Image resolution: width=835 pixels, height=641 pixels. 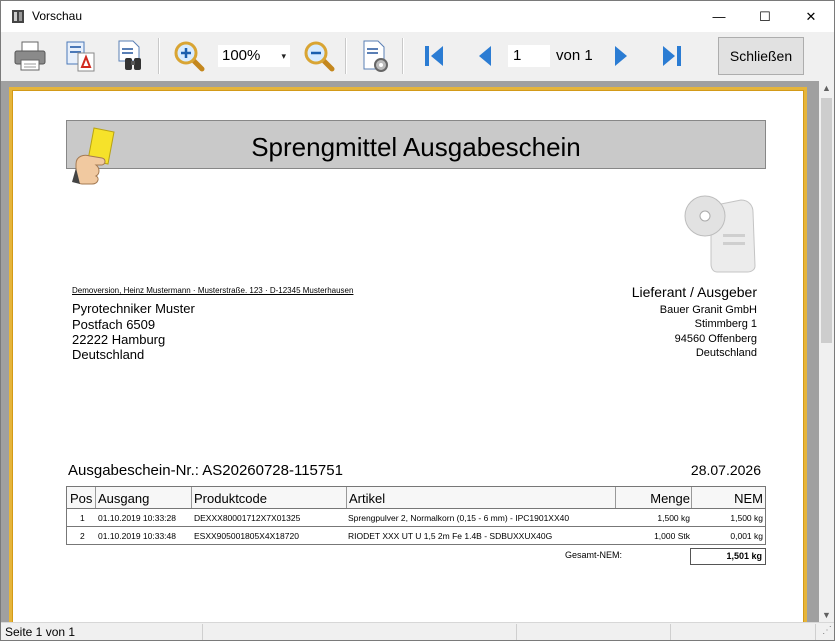 I want to click on recipient-name: Pyrotechniker Muster, so click(x=133, y=308).